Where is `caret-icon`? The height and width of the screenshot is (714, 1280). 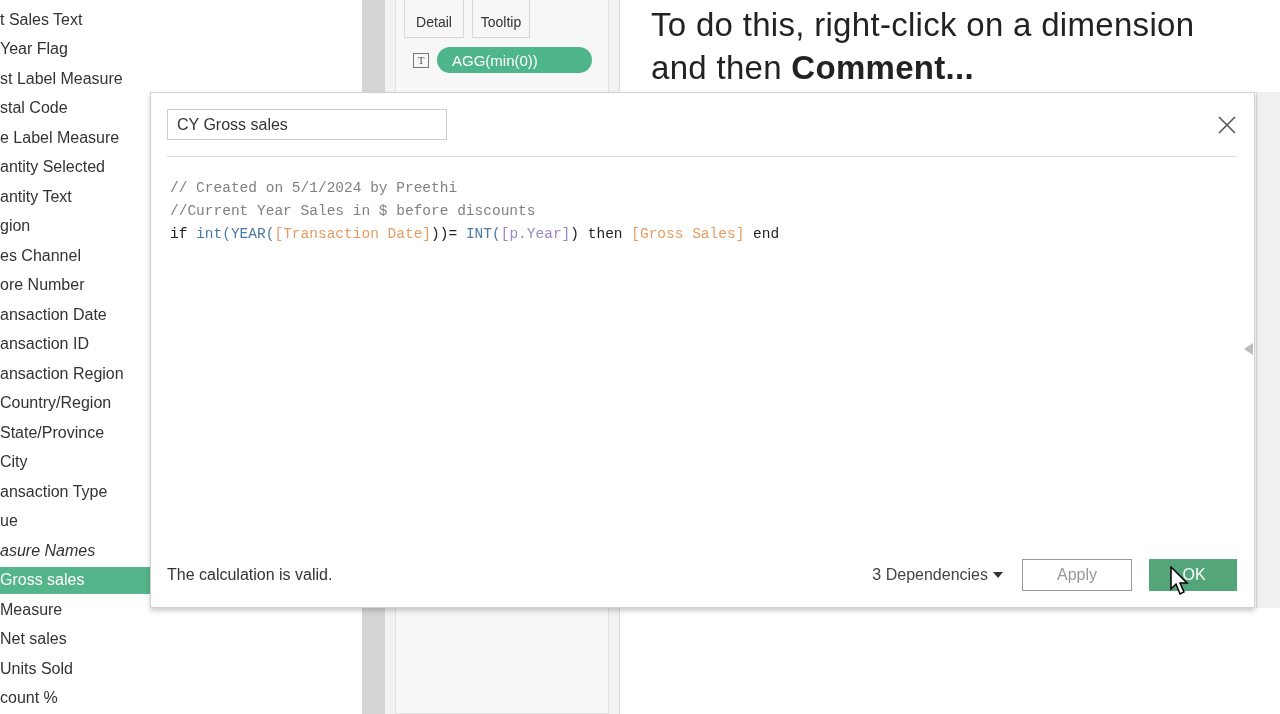
caret-icon is located at coordinates (998, 575).